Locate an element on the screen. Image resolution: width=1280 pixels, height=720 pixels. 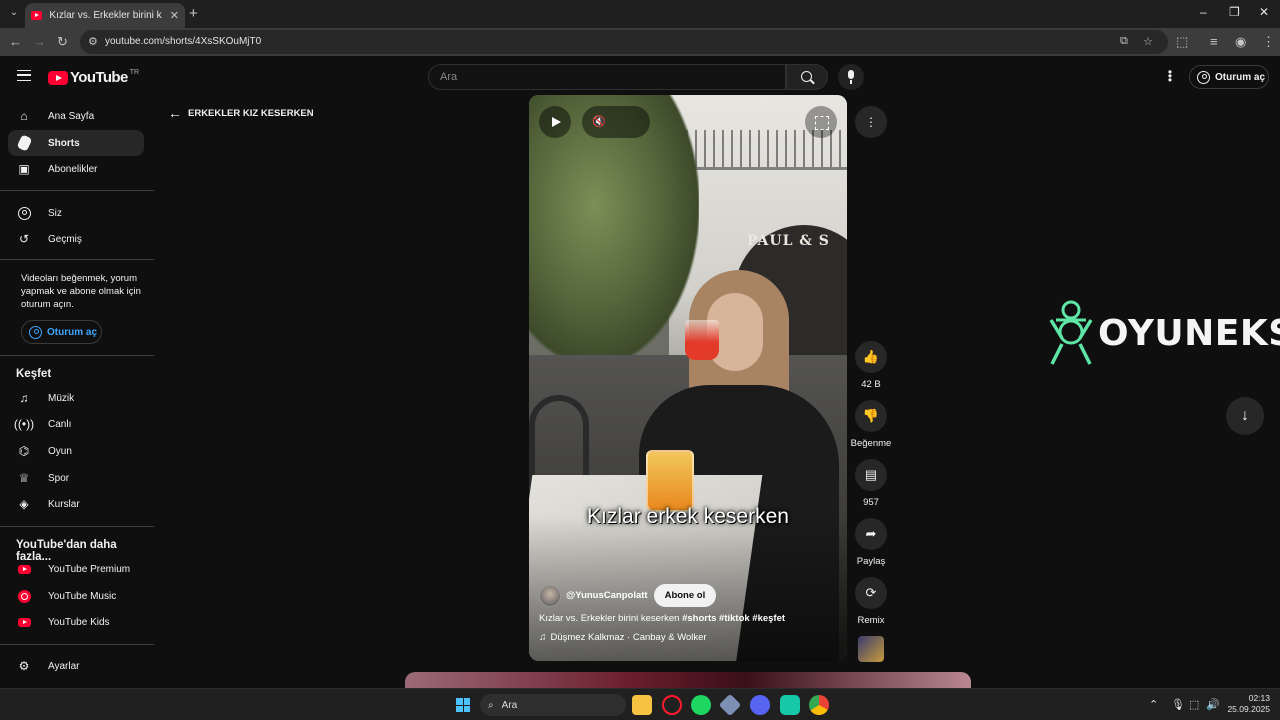
taskbar-clock: 02:13 25.09.2025 is located at coordinates (1246, 704).